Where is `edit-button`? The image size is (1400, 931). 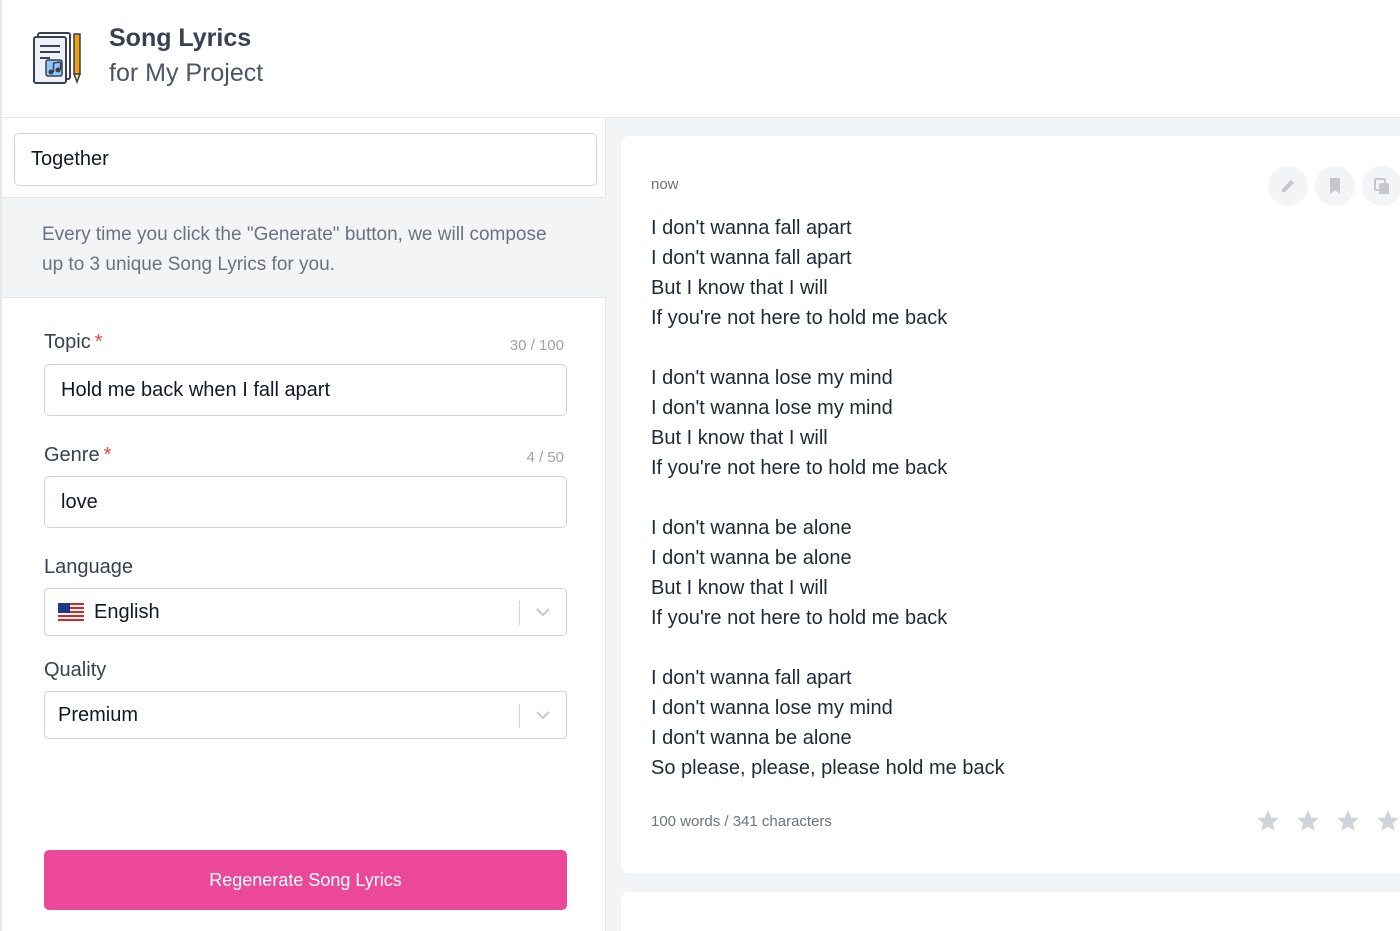 edit-button is located at coordinates (1288, 186).